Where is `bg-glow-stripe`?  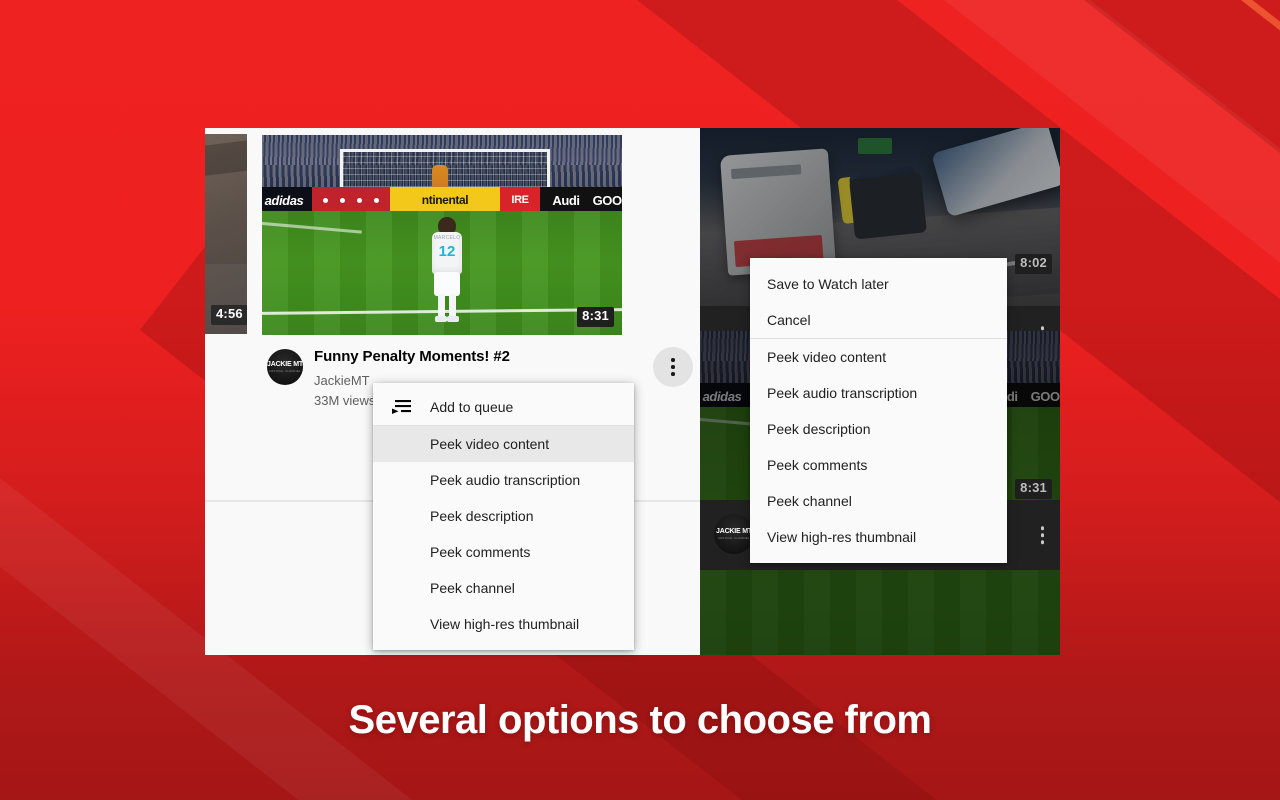
bg-glow-stripe is located at coordinates (1205, 332).